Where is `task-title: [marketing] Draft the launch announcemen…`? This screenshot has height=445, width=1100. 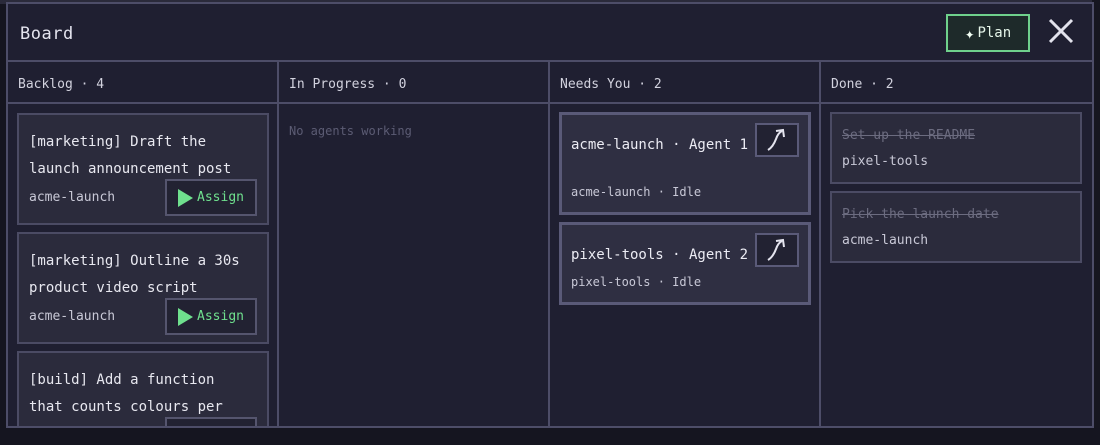 task-title: [marketing] Draft the launch announcemen… is located at coordinates (130, 155).